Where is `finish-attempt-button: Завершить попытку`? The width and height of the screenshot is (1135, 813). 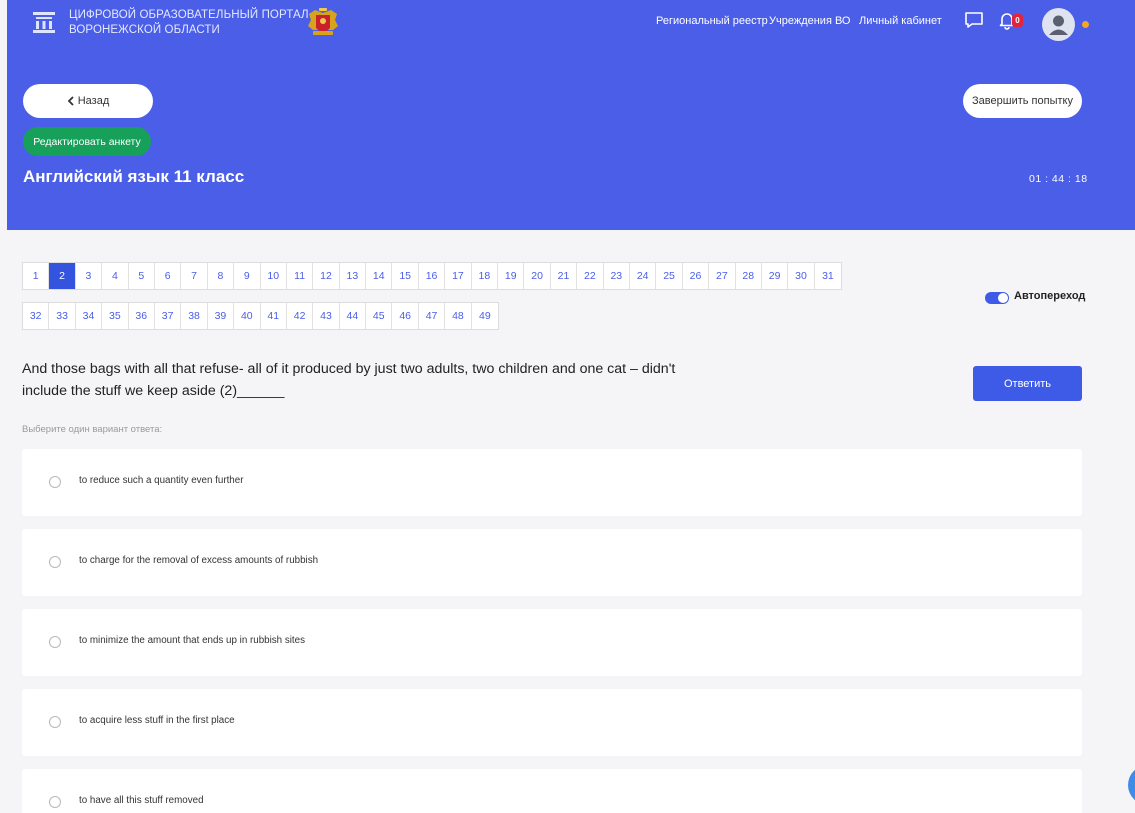
finish-attempt-button: Завершить попытку is located at coordinates (1022, 101).